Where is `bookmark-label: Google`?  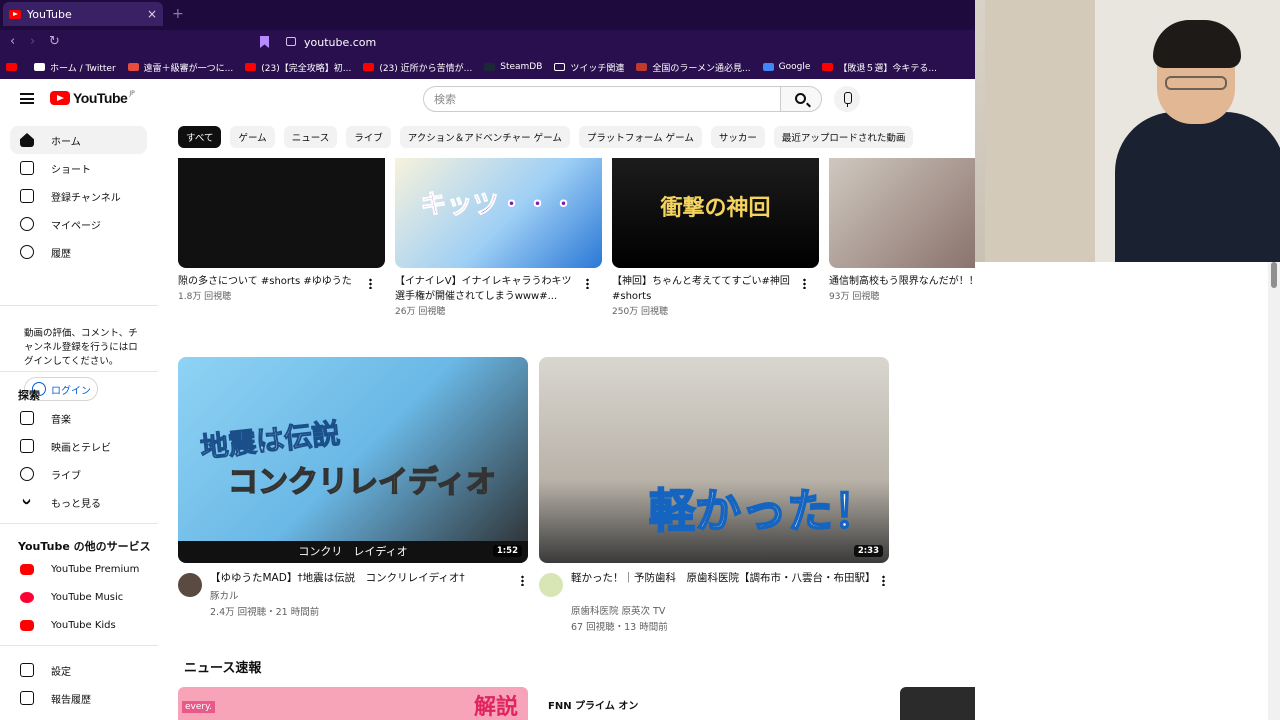 bookmark-label: Google is located at coordinates (794, 67).